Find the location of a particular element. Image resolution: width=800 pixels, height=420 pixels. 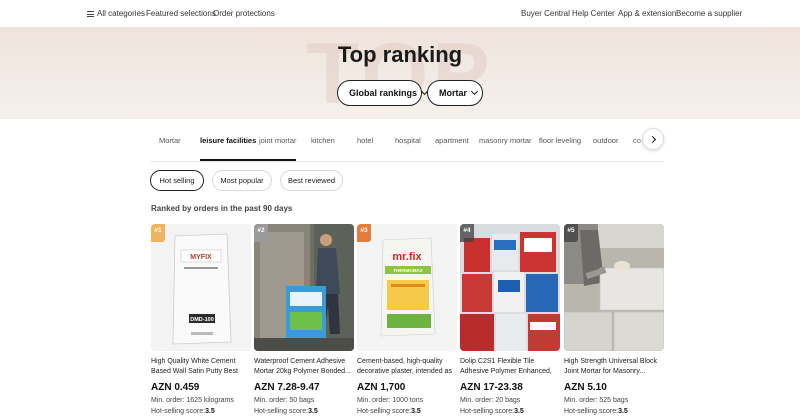

app-extension-link: App & extension is located at coordinates (647, 13).